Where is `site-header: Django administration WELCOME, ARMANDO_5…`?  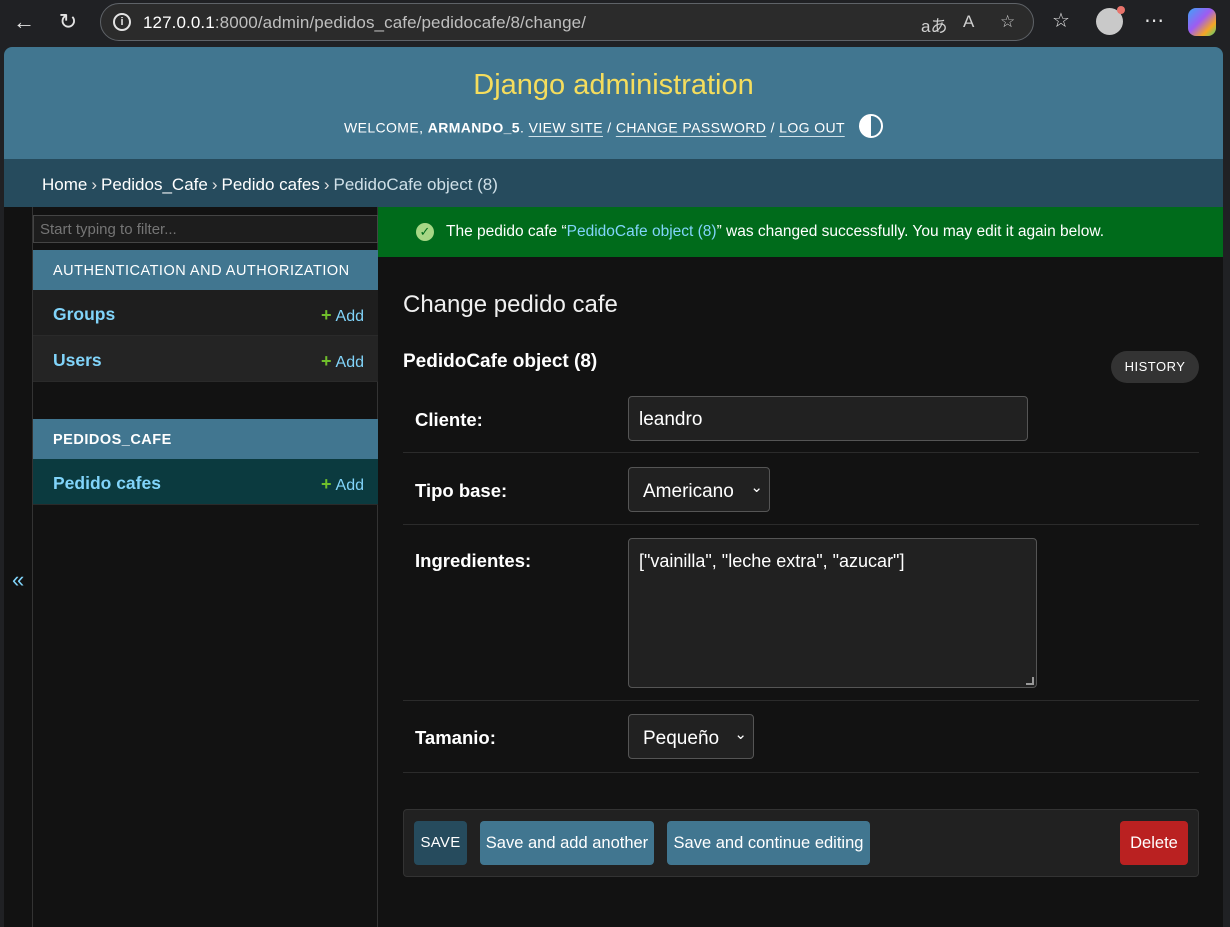 site-header: Django administration WELCOME, ARMANDO_5… is located at coordinates (613, 103).